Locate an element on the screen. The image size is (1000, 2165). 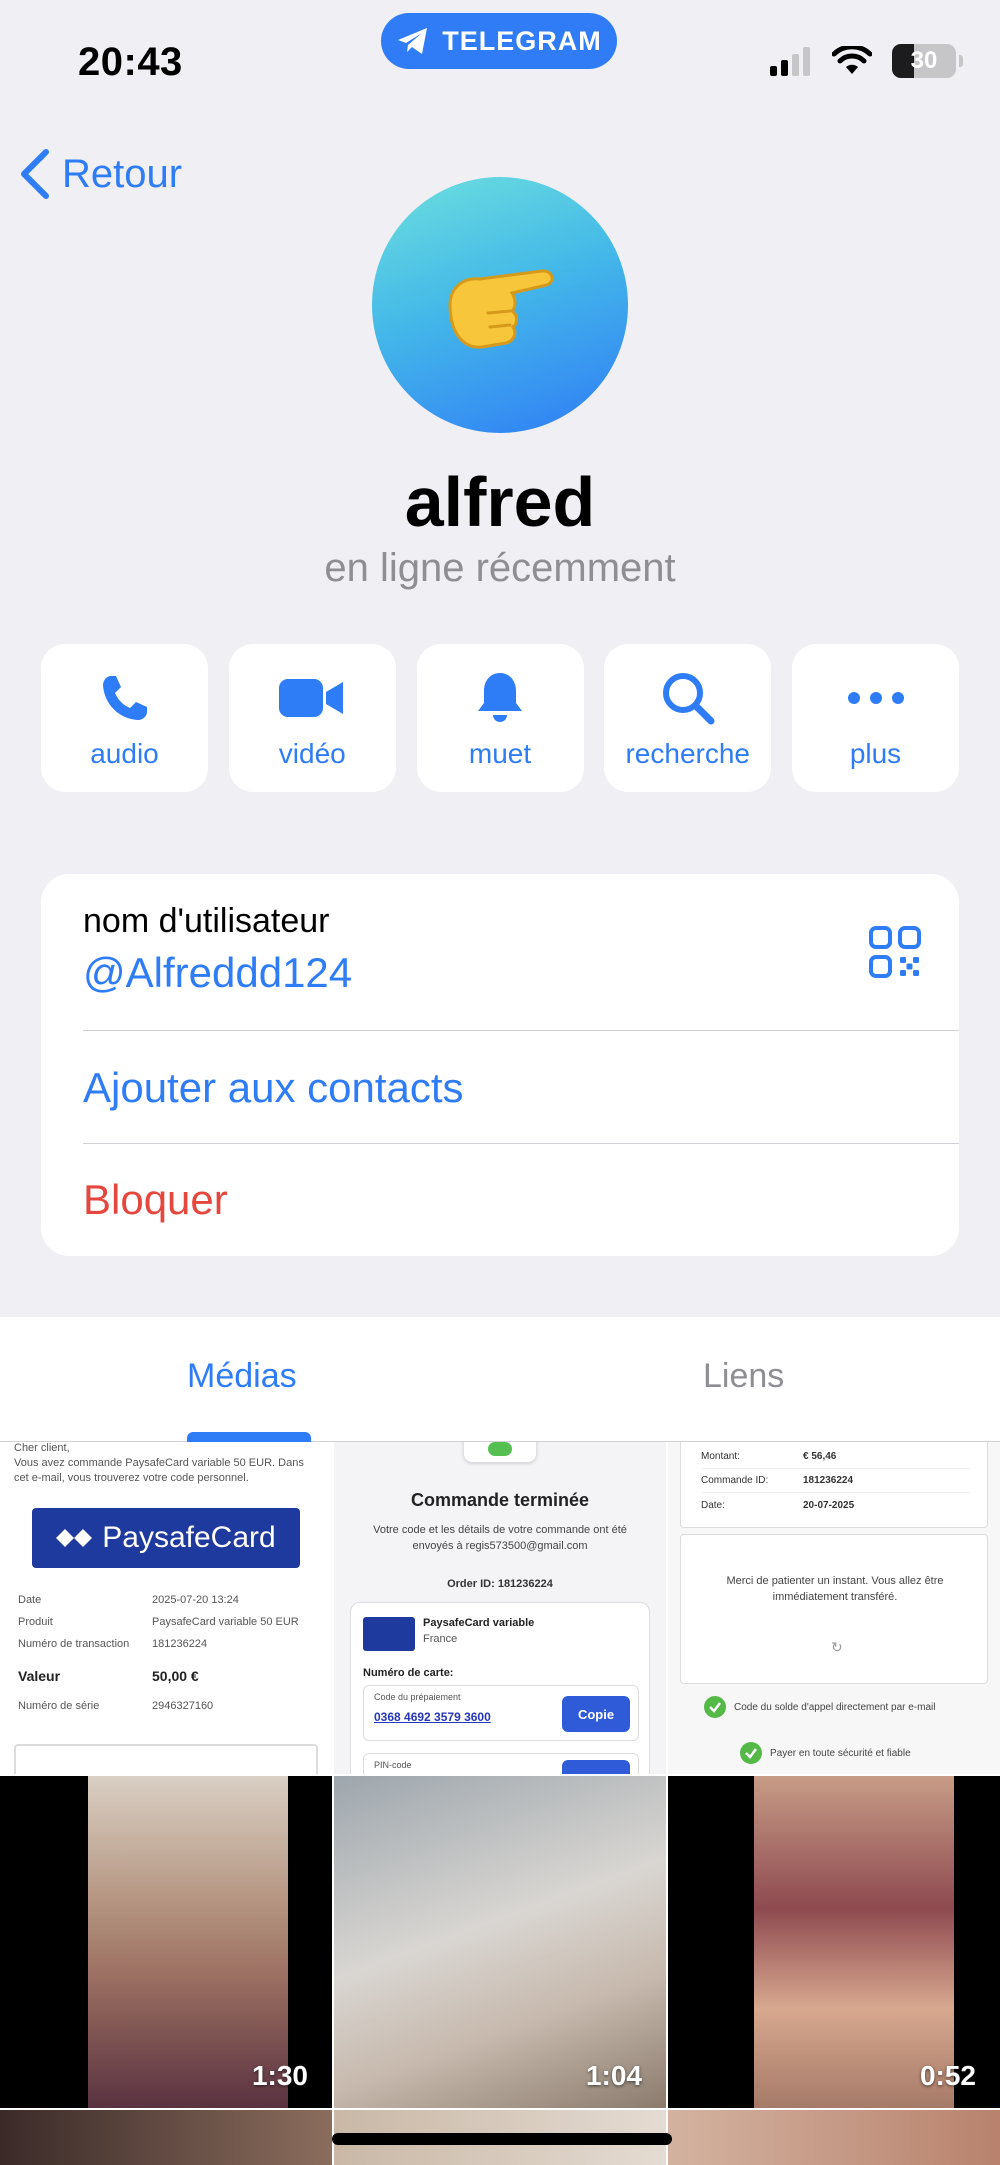
media-thumbnail-video-3: 0:52 is located at coordinates (834, 1942).